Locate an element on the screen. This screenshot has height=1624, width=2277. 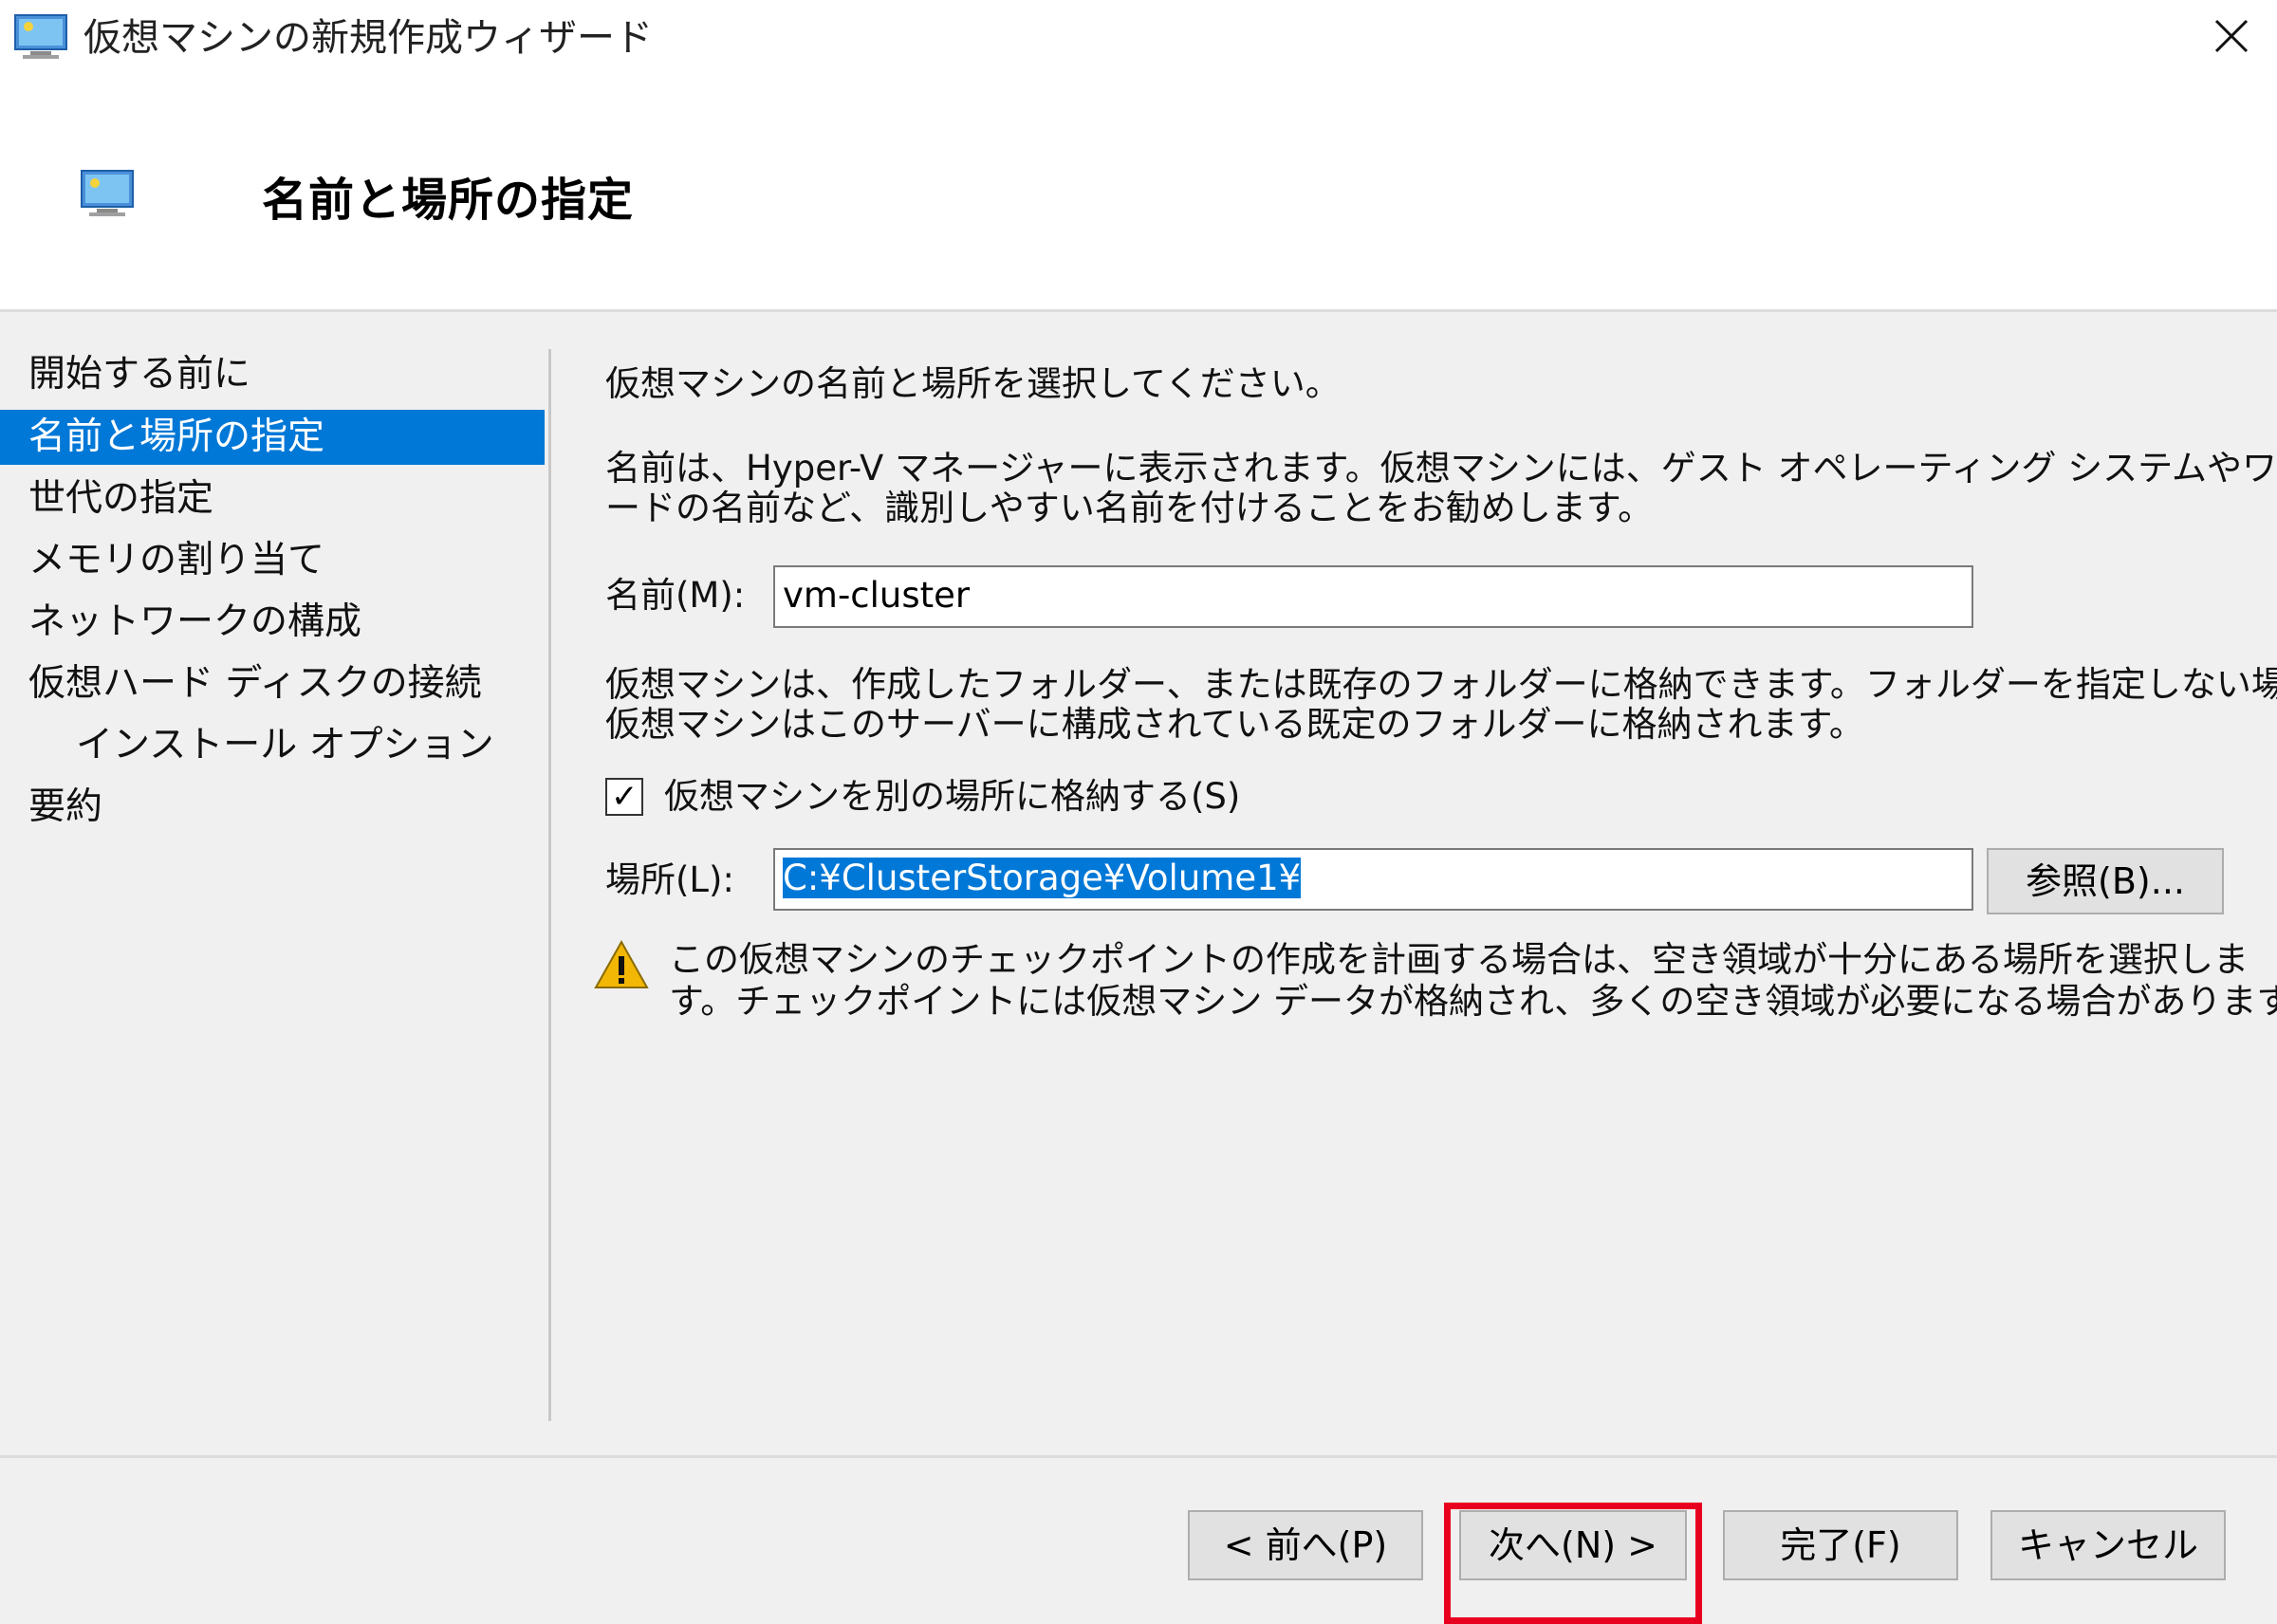
location-label: 場所(L): is located at coordinates (669, 879).